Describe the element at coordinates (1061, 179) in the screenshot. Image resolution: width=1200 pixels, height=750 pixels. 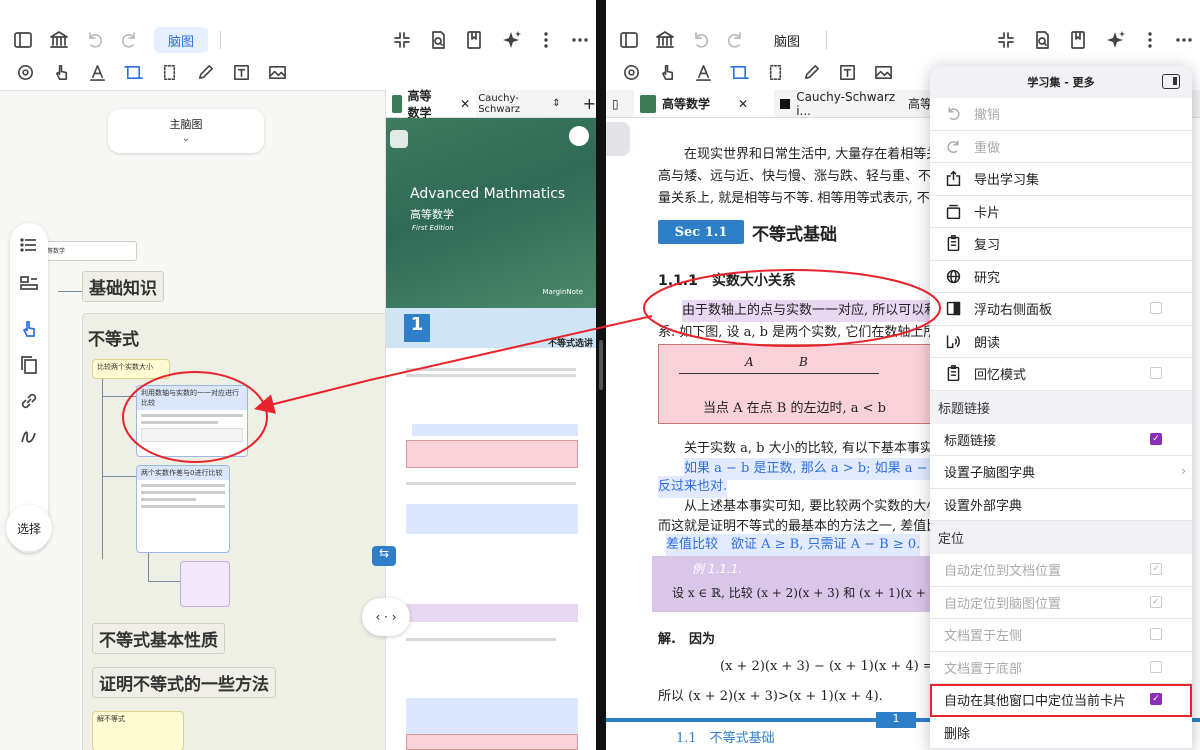
I see `menu-item-export: 导出学习集` at that location.